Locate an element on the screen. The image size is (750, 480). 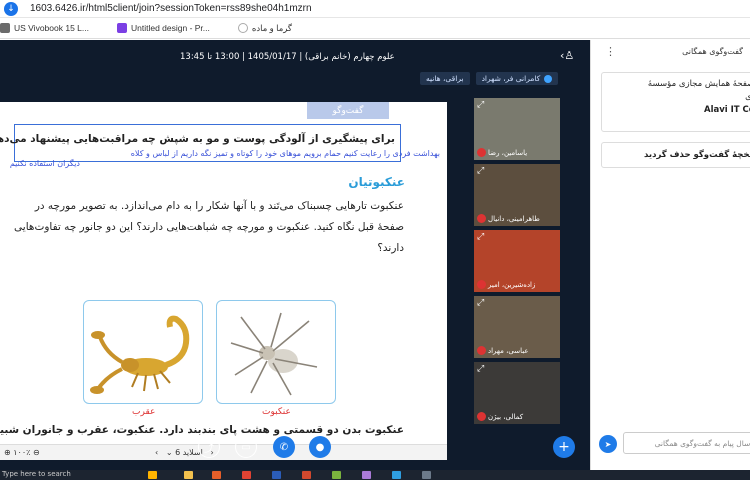
word-icon is located at coordinates (276, 475).